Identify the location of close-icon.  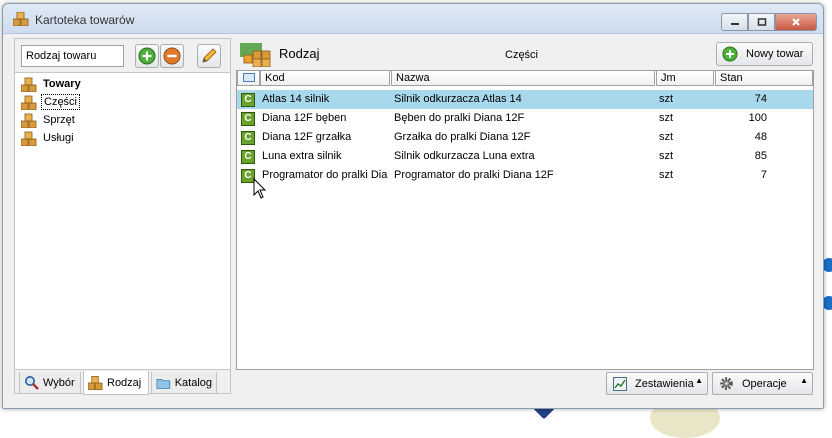
(796, 22).